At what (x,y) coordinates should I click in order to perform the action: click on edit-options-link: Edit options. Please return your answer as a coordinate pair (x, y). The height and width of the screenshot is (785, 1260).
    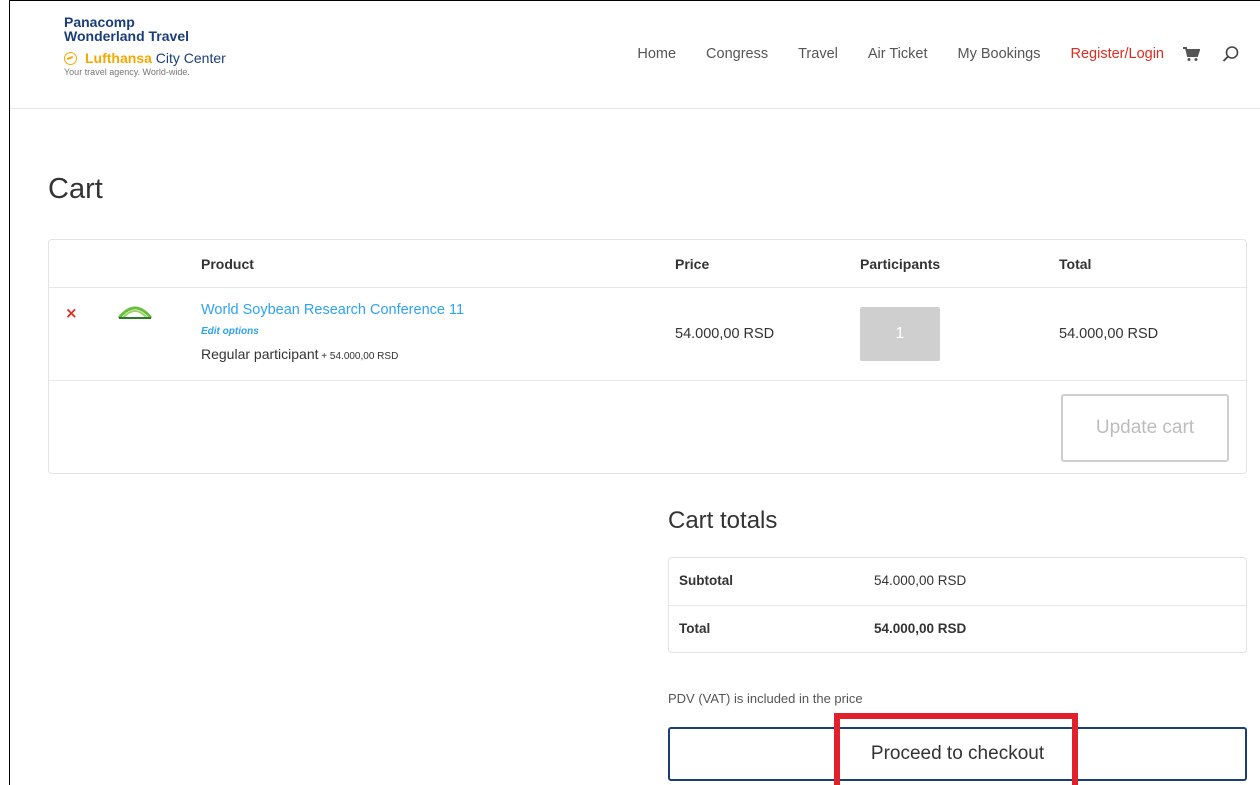
    Looking at the image, I should click on (230, 331).